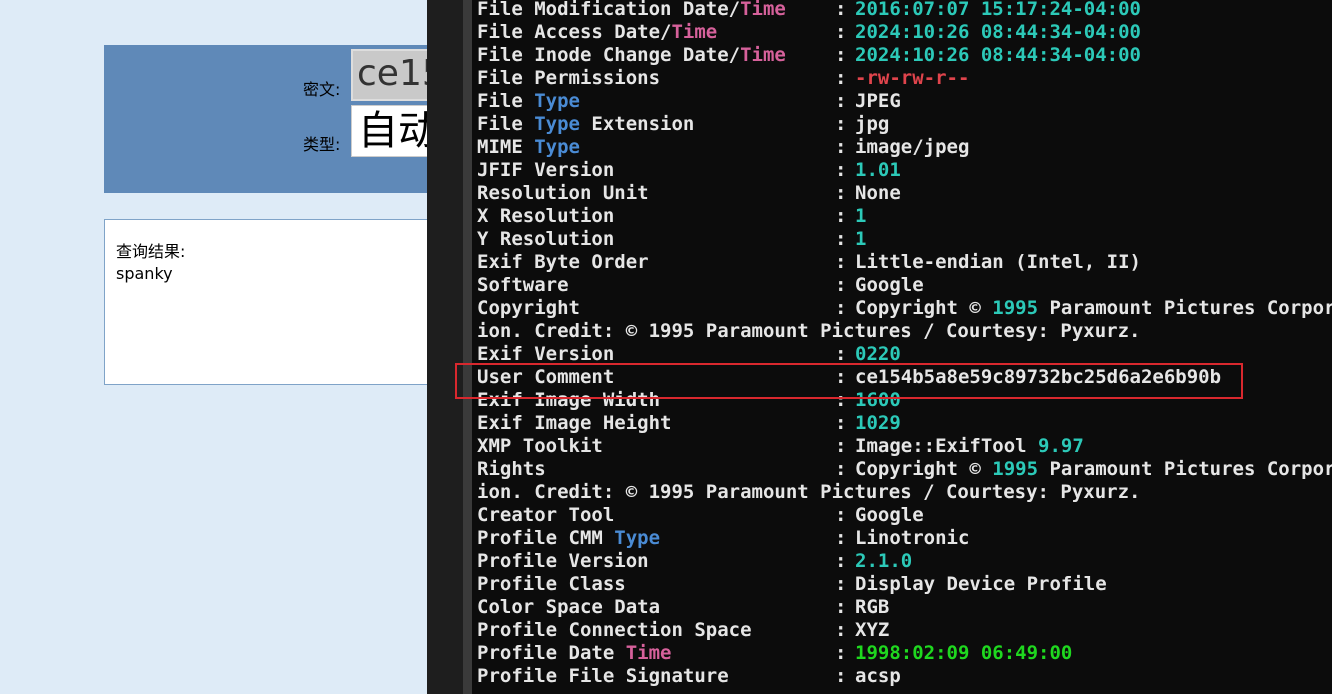  I want to click on terminal-line: Profile Class: Display Device Profile, so click(904, 584).